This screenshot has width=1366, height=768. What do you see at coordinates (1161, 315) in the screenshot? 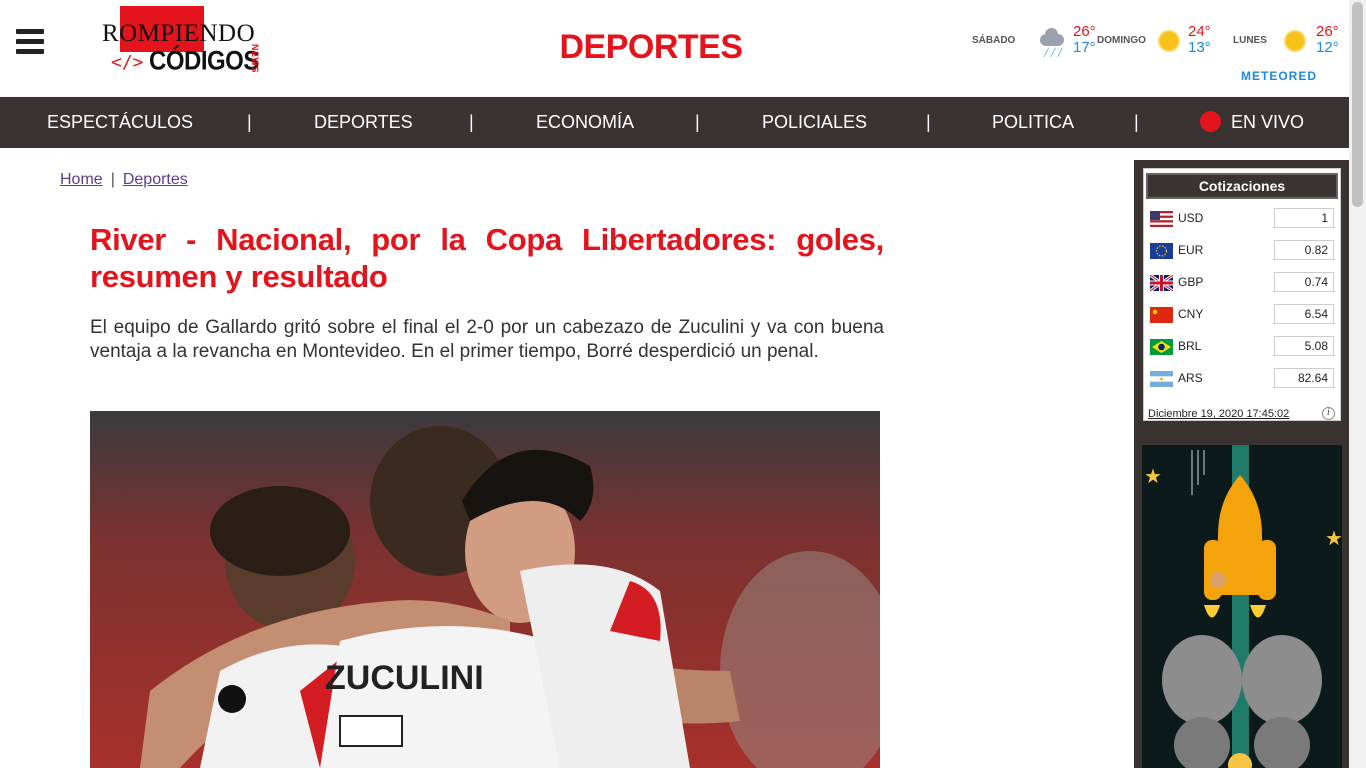
I see `china-flag-icon` at bounding box center [1161, 315].